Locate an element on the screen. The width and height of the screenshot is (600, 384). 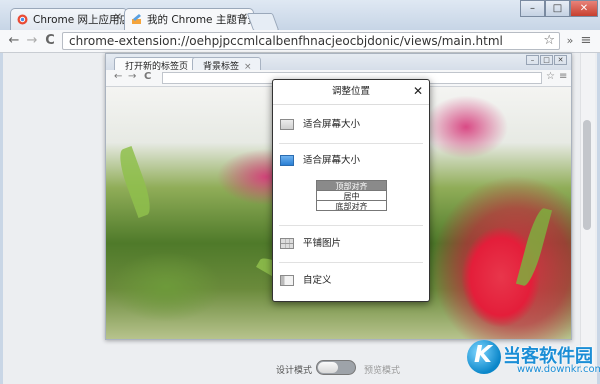
preview-tab-strip: 打开新的标签页× 背景标签× – □ ✕ is located at coordinates (338, 63).